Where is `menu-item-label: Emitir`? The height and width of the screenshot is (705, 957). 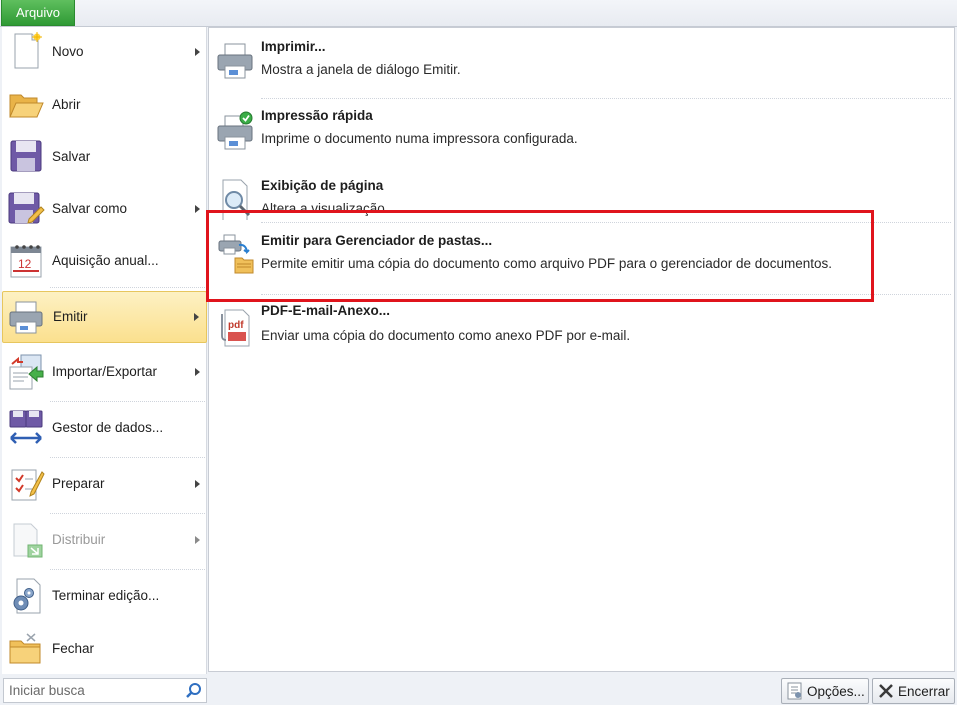
menu-item-label: Emitir is located at coordinates (70, 316).